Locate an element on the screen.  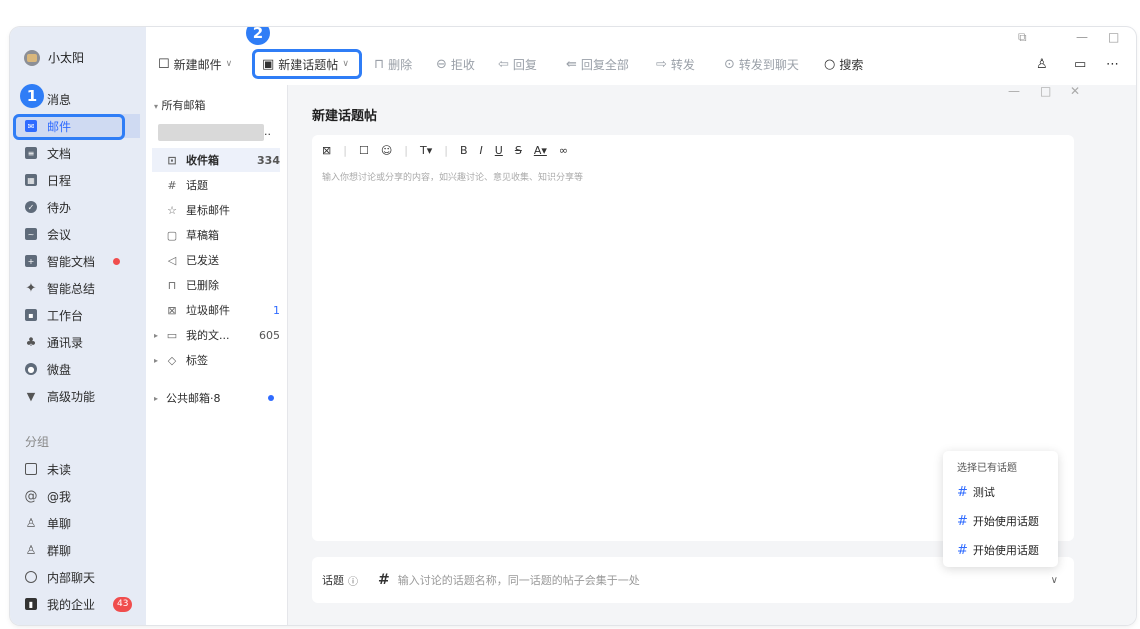
annotation-badge-1: 1 is located at coordinates (32, 96).